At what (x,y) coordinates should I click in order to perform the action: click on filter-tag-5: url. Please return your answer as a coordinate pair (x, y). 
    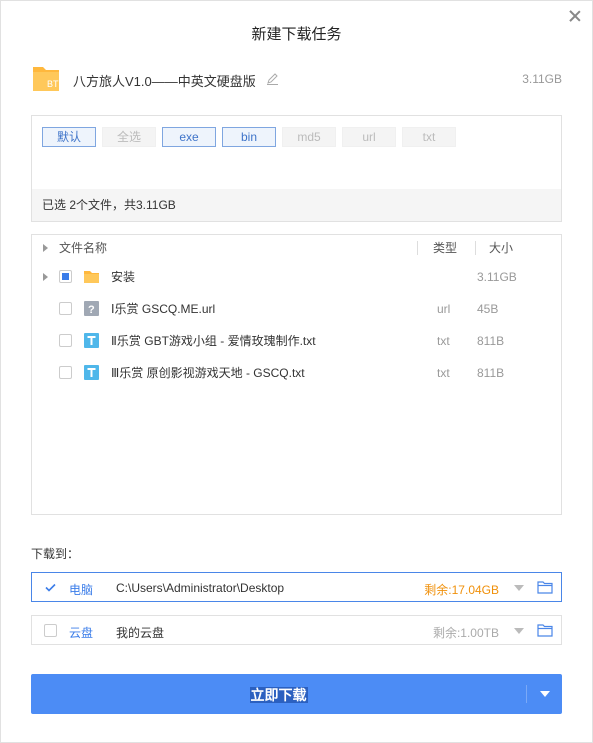
    Looking at the image, I should click on (369, 137).